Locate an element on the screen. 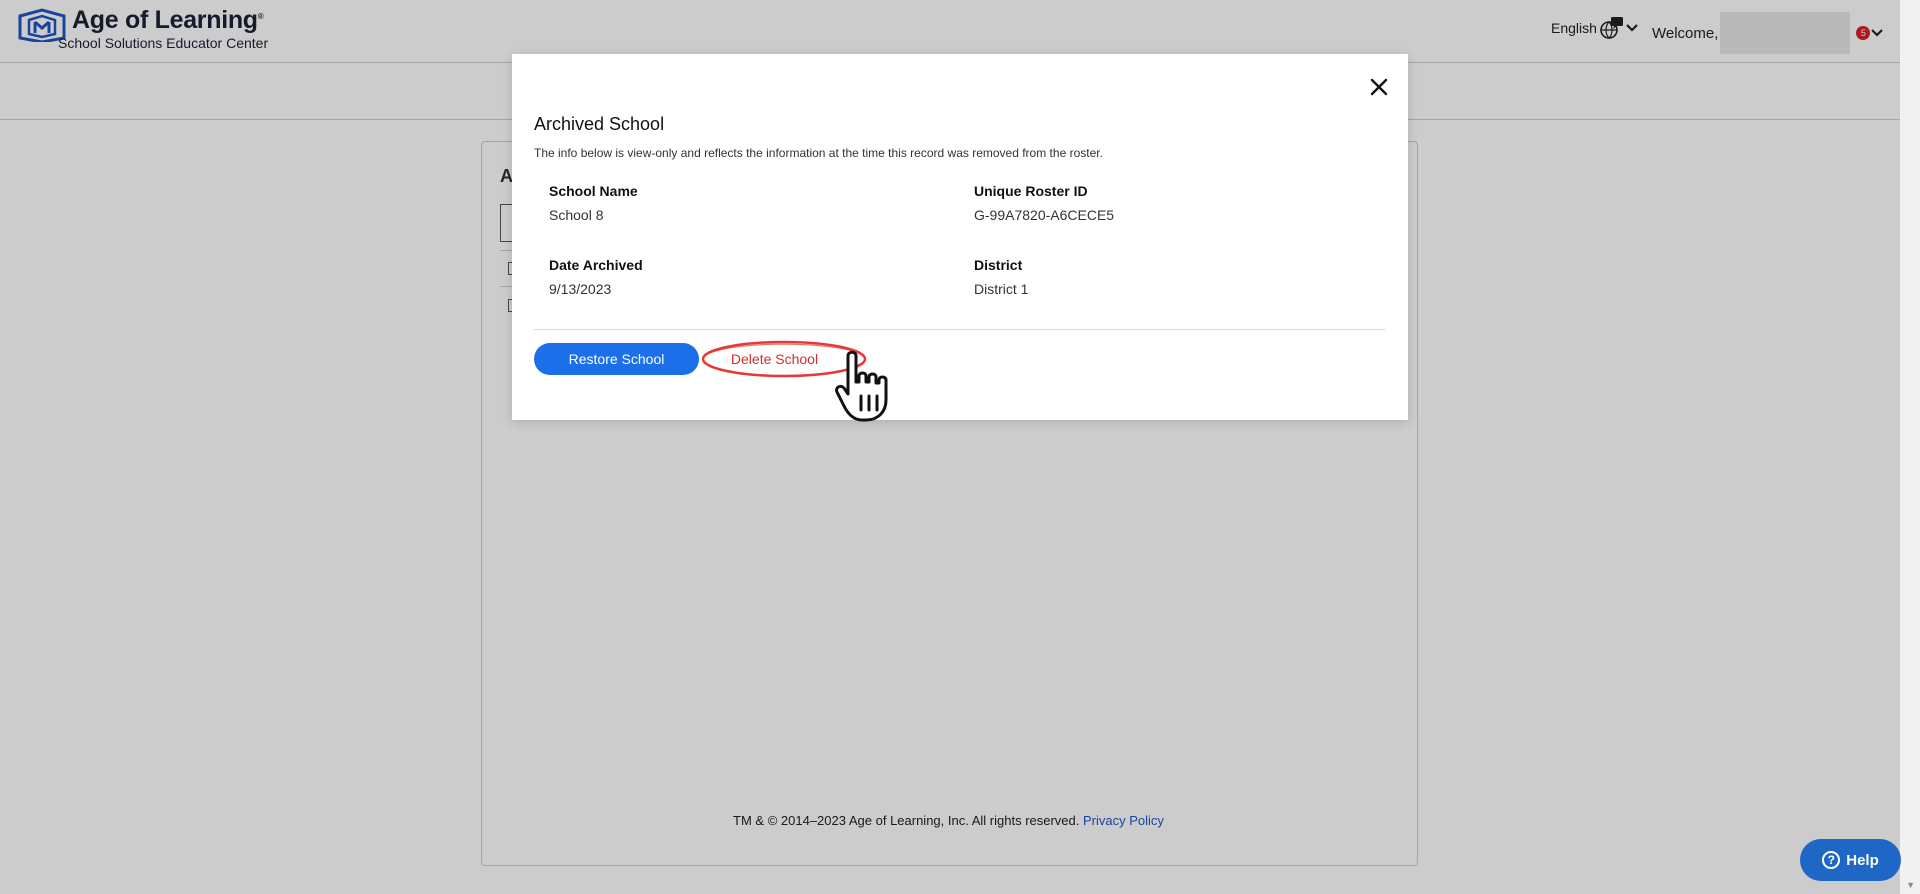 The image size is (1920, 894). modal-title: Archived School is located at coordinates (599, 124).